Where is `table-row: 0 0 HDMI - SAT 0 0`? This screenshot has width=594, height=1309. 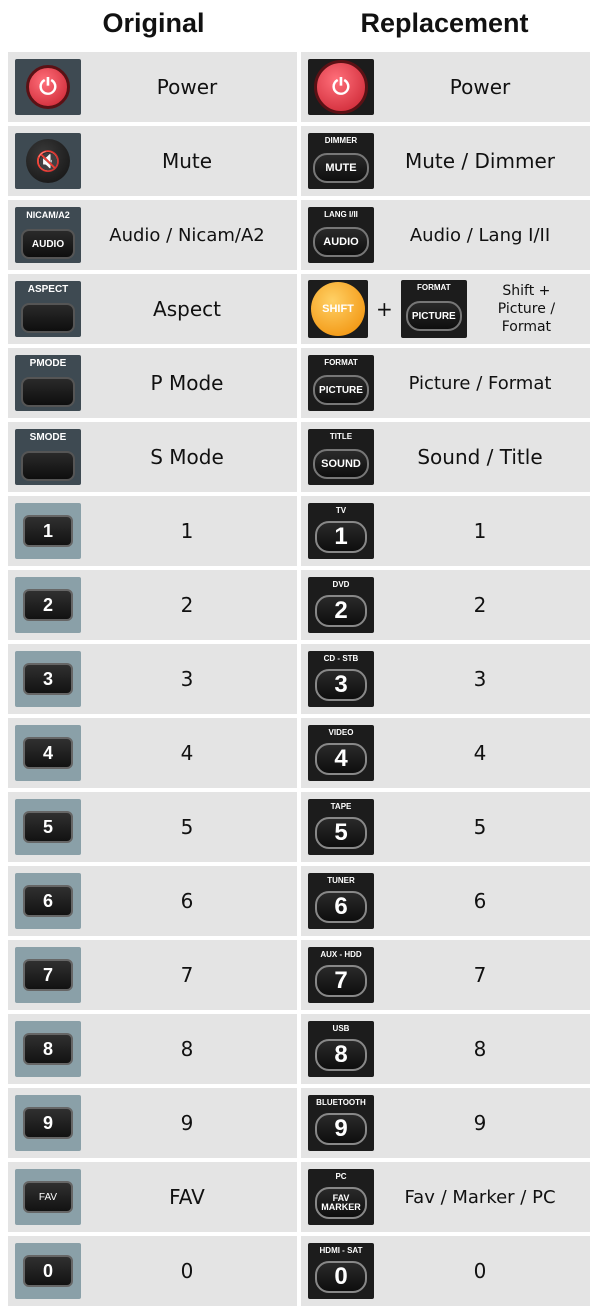
table-row: 0 0 HDMI - SAT 0 0 is located at coordinates (299, 1271).